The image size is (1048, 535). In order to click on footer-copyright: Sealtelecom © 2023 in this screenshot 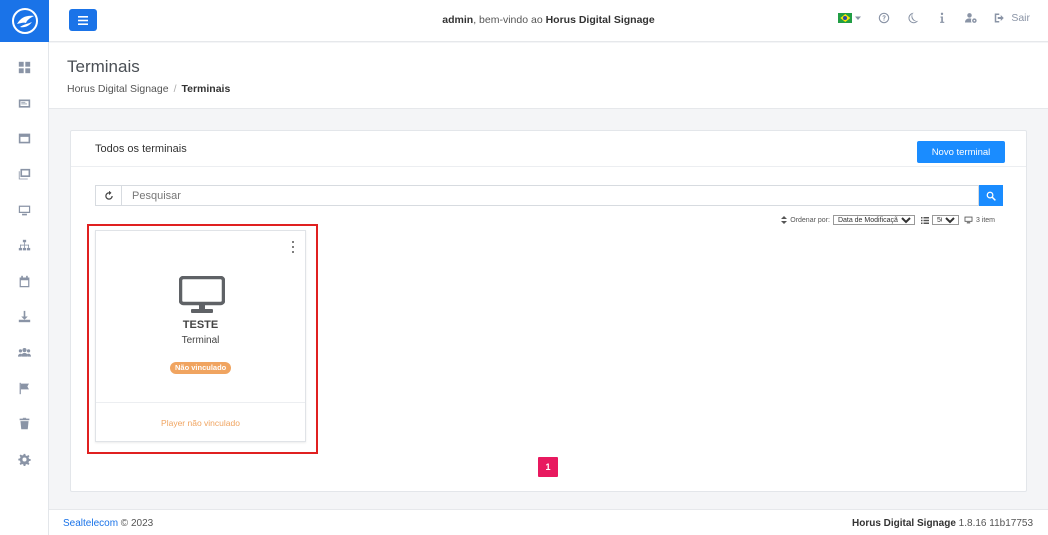, I will do `click(108, 523)`.